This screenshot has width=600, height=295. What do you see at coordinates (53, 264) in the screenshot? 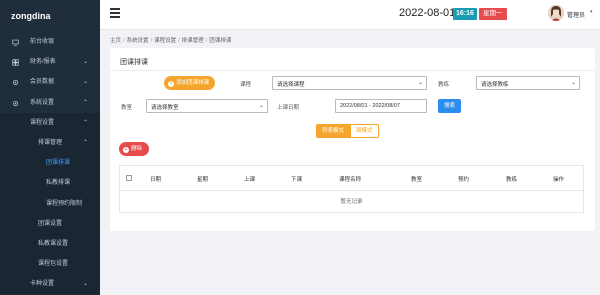
I see `sidebar-item-label: 课程包设置` at bounding box center [53, 264].